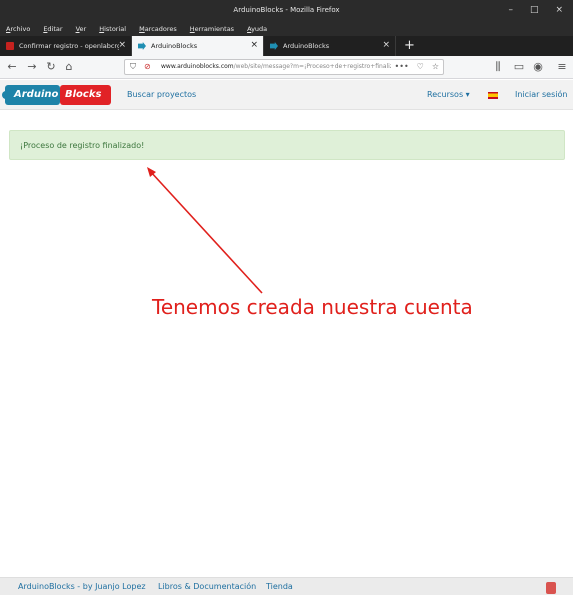 The height and width of the screenshot is (595, 573). What do you see at coordinates (207, 586) in the screenshot?
I see `footer-docs-link: Libros & Documentación` at bounding box center [207, 586].